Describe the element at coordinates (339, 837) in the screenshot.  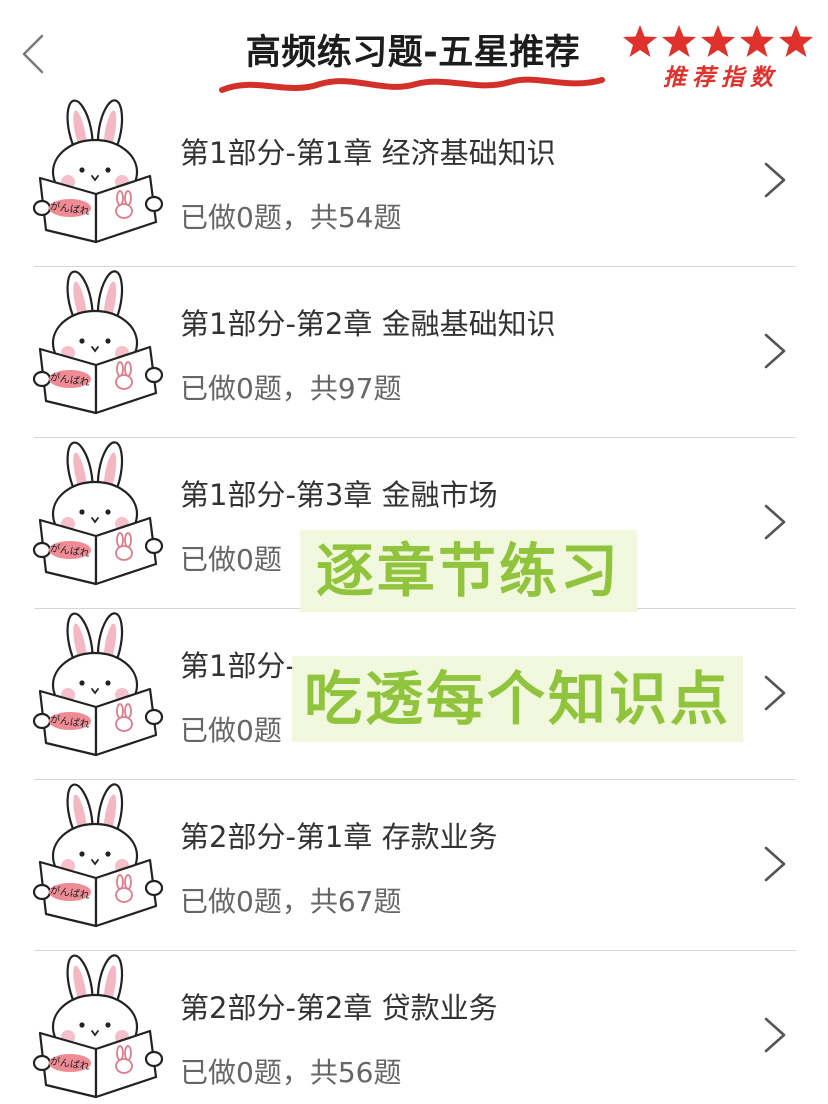
I see `chapter-title: 第2部分-第1章 存款业务` at that location.